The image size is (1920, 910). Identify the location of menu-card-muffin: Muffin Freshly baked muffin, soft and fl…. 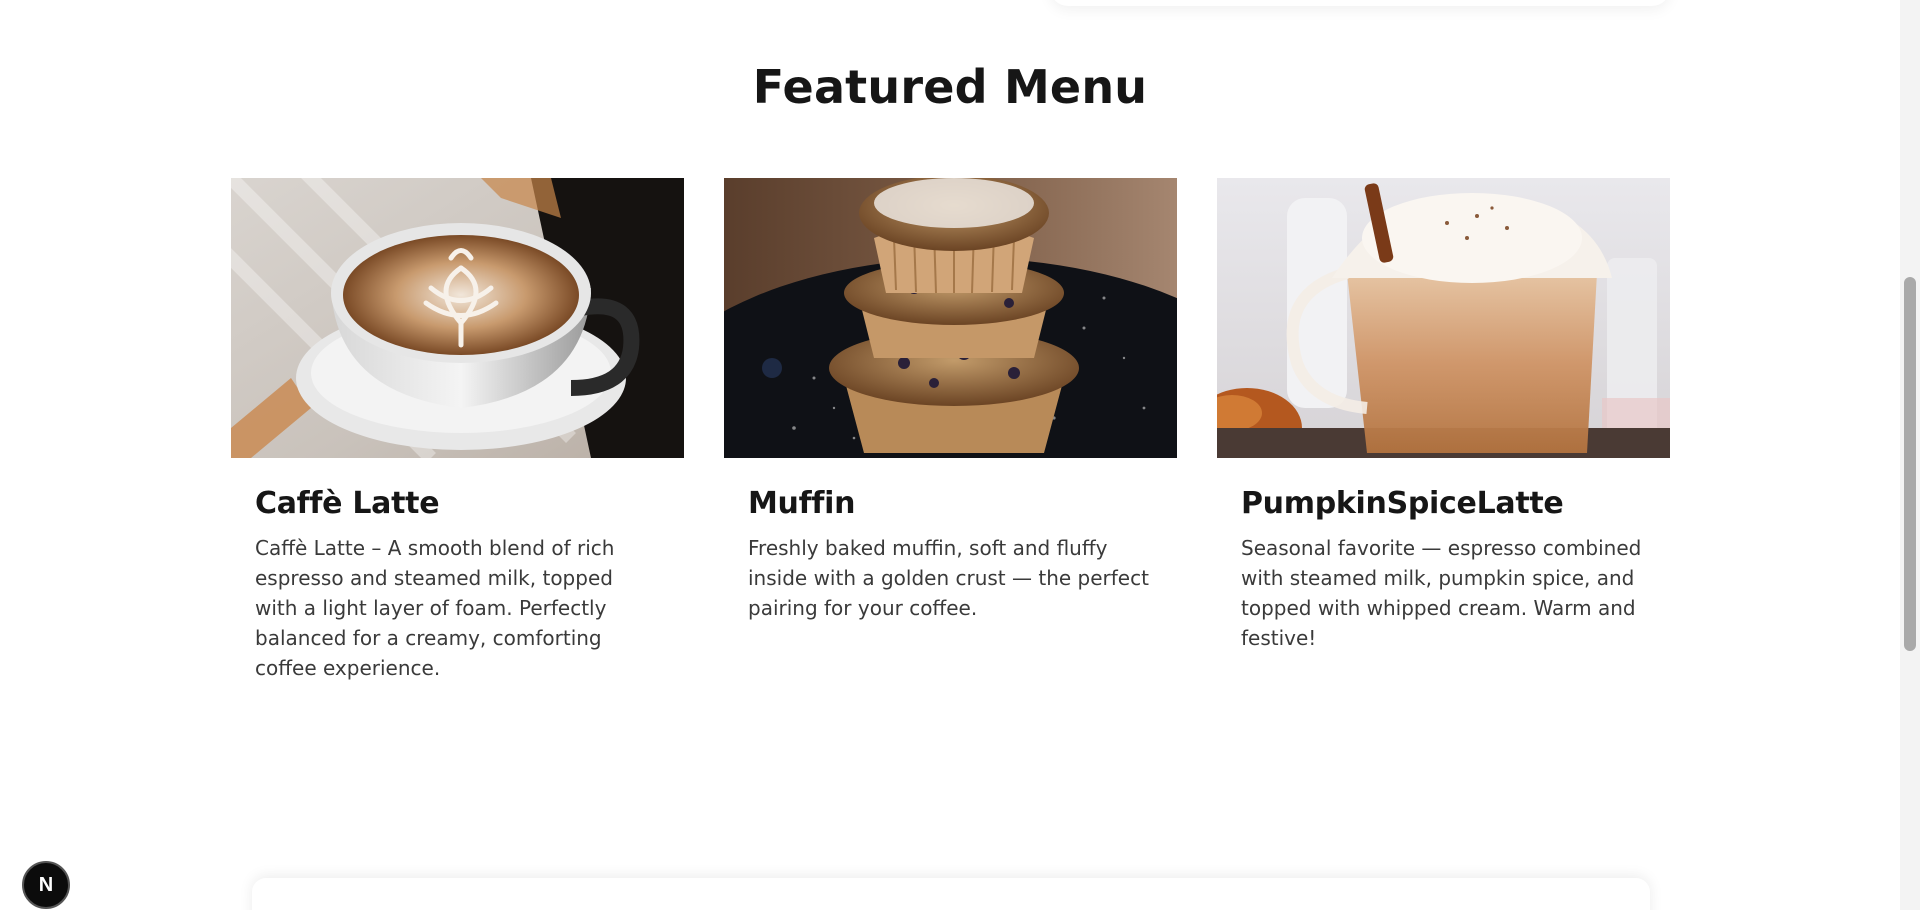
(950, 430).